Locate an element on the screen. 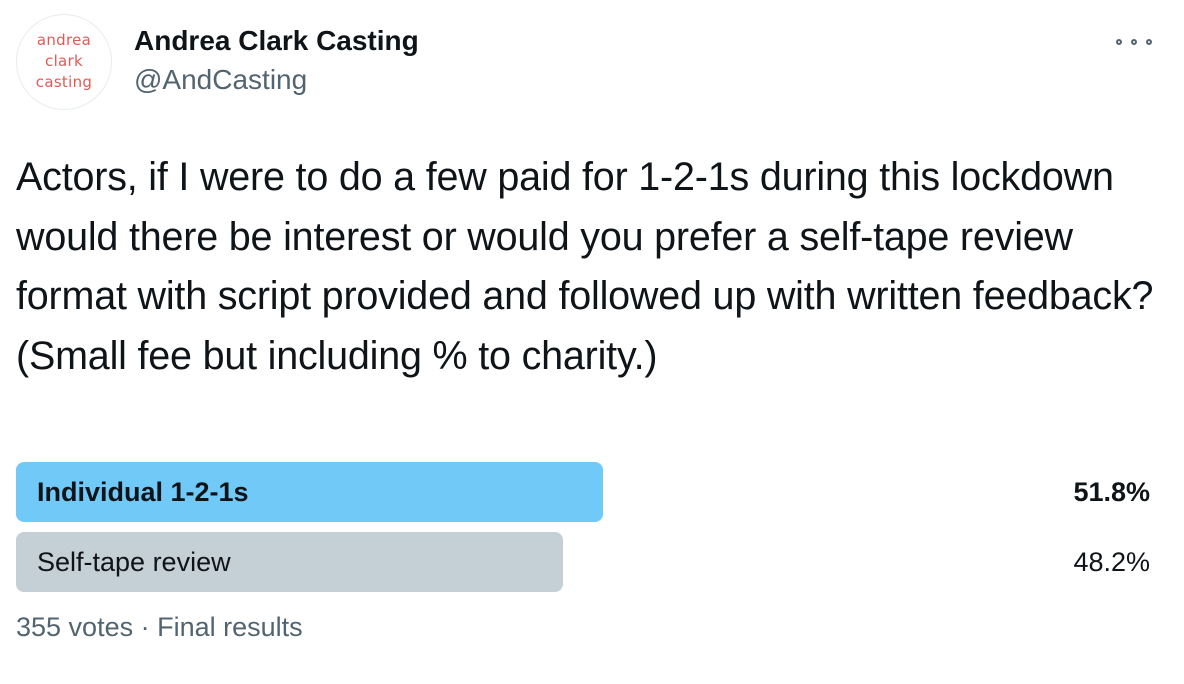 The height and width of the screenshot is (684, 1184). poll-option-percent: 51.8% is located at coordinates (1111, 492).